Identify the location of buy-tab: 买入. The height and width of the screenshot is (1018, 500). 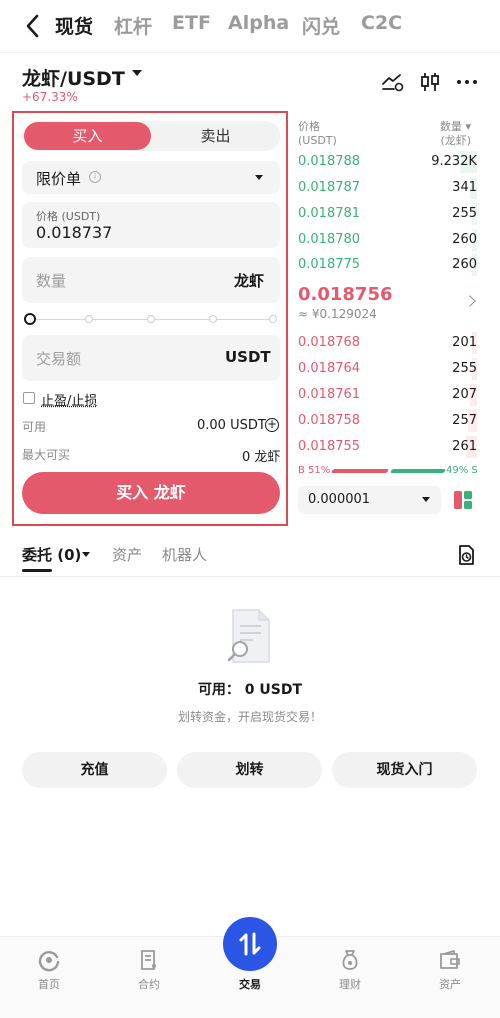
(87, 136).